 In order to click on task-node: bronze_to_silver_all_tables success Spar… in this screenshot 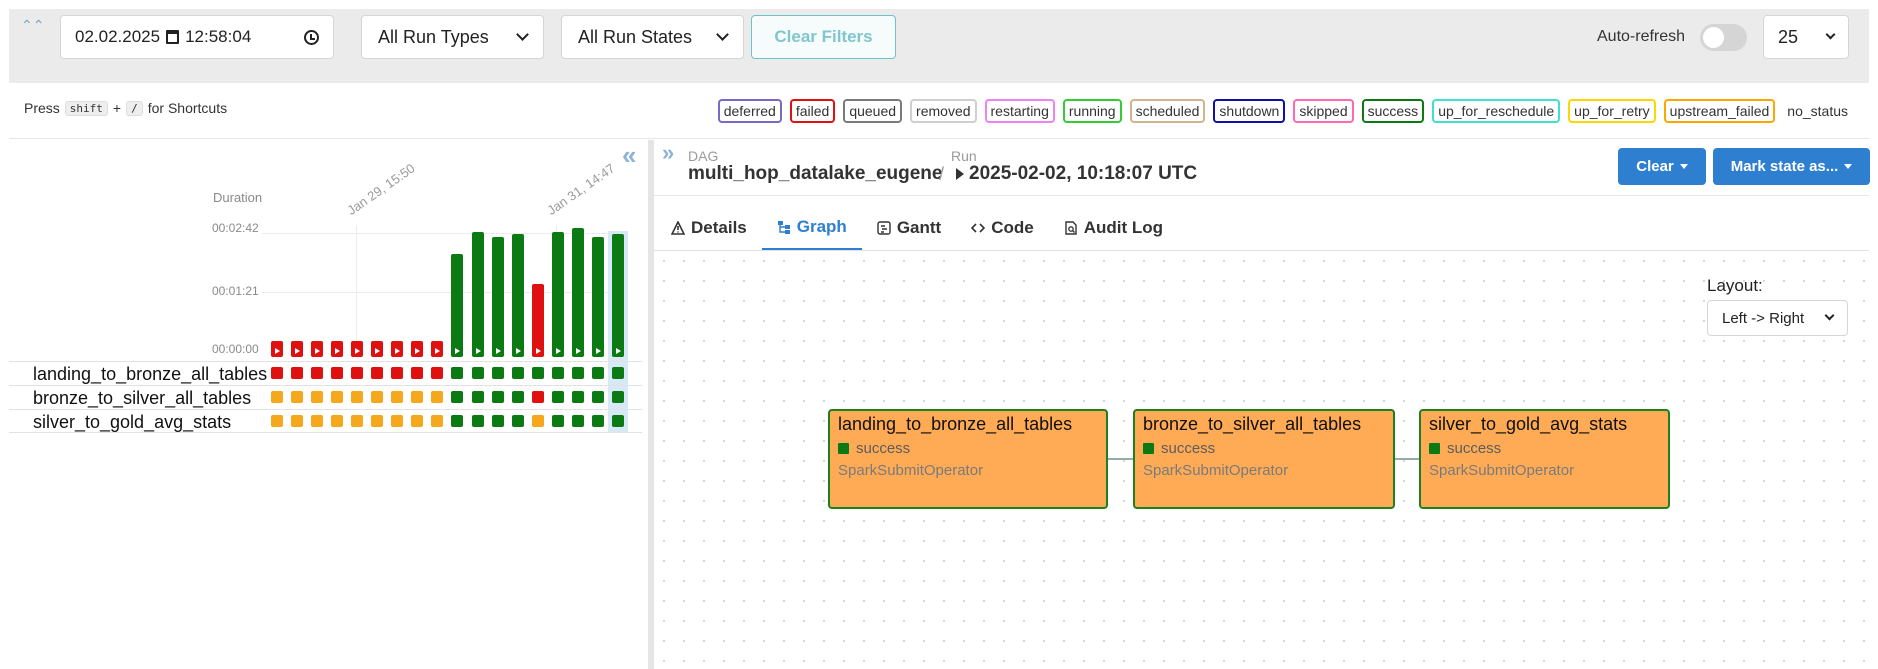, I will do `click(1264, 459)`.